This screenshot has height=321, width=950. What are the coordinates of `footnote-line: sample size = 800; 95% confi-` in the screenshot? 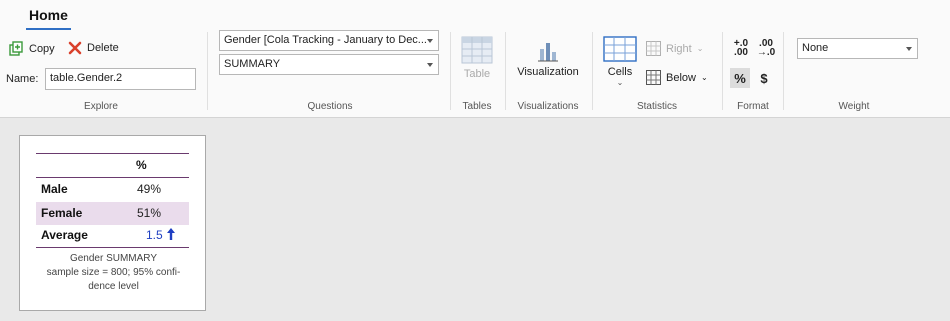 It's located at (113, 272).